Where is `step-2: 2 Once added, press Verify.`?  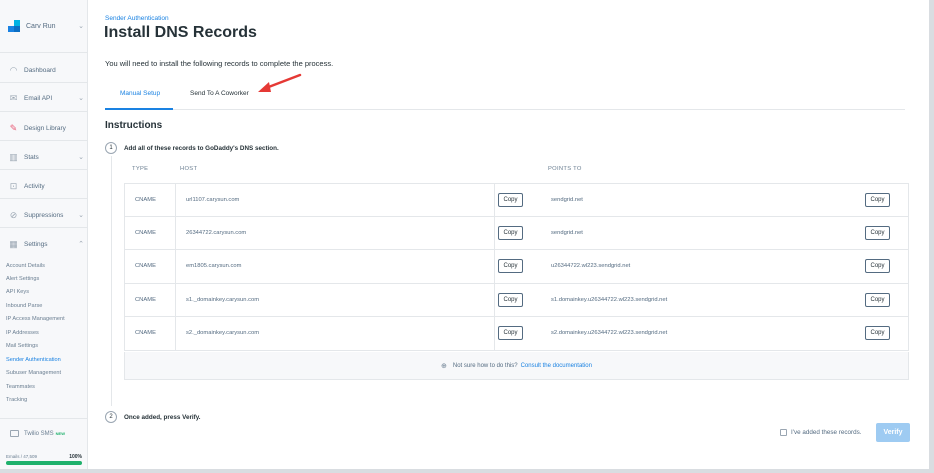 step-2: 2 Once added, press Verify. is located at coordinates (153, 417).